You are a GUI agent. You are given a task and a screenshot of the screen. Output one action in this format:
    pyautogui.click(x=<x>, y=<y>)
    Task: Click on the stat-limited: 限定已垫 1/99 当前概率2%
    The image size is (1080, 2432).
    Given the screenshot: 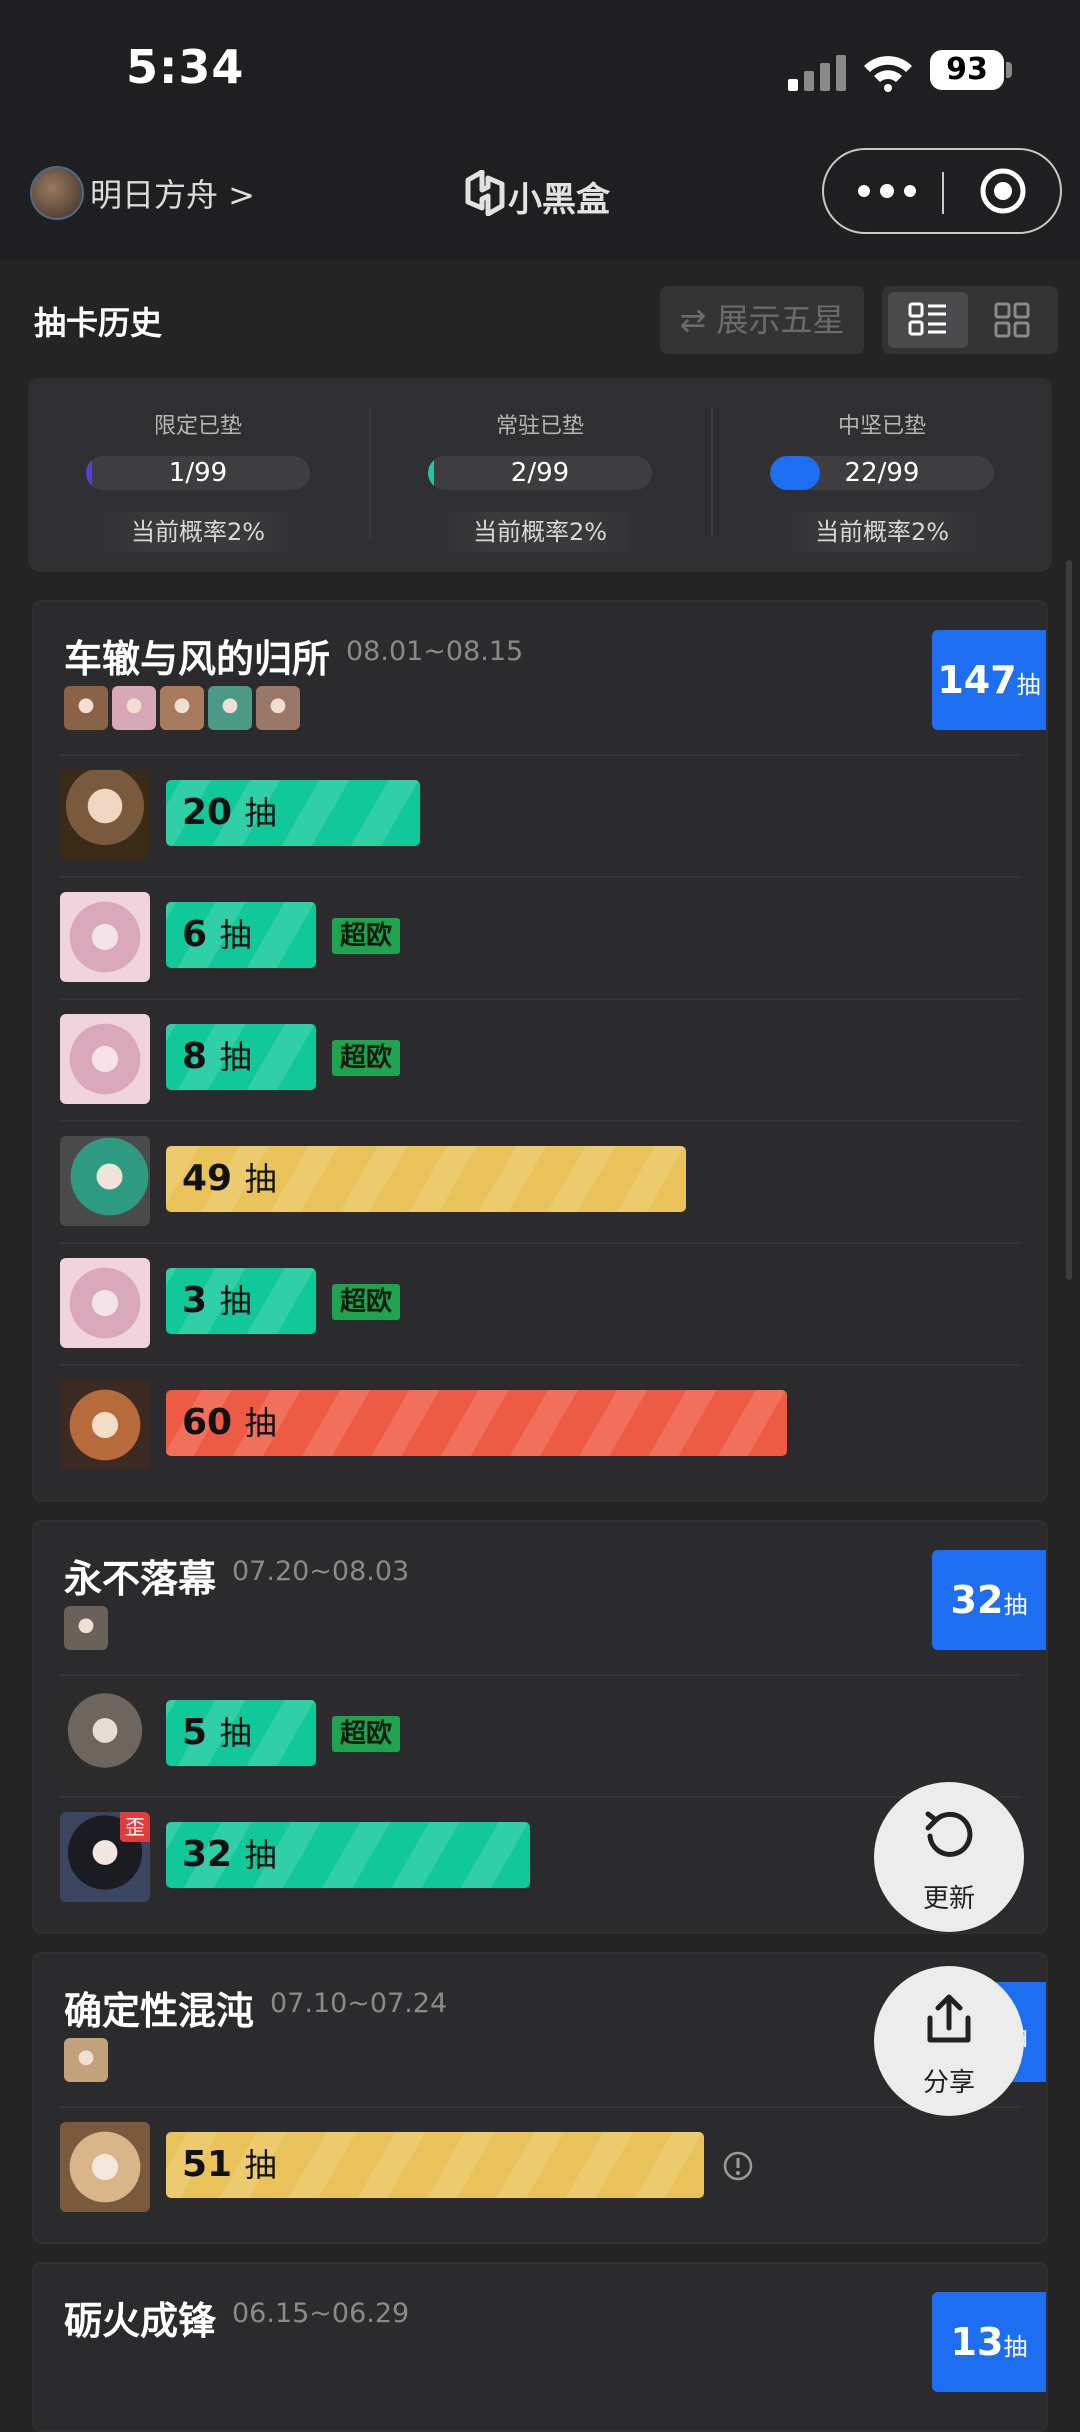 What is the action you would take?
    pyautogui.click(x=198, y=475)
    